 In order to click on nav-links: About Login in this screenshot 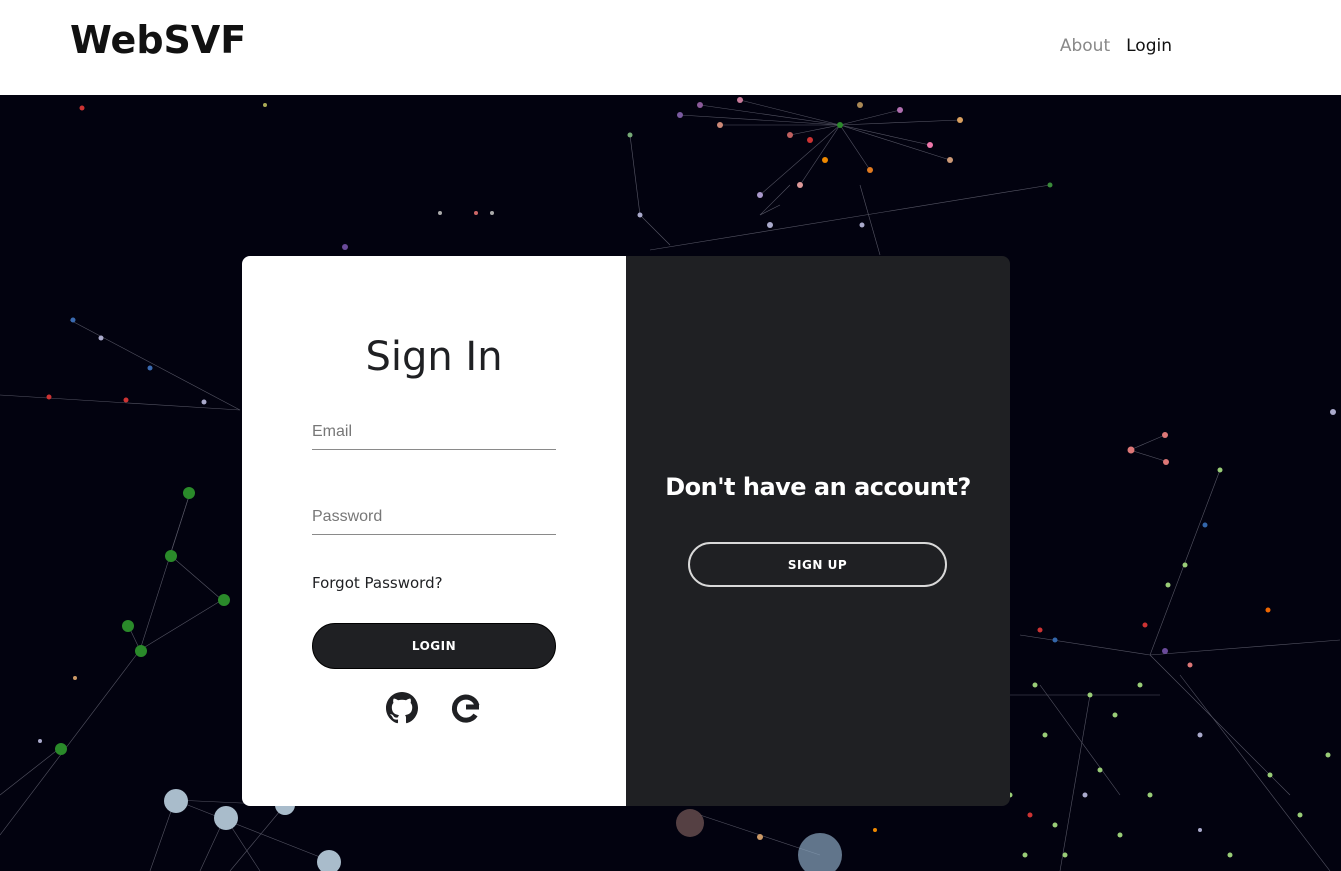, I will do `click(1116, 46)`.